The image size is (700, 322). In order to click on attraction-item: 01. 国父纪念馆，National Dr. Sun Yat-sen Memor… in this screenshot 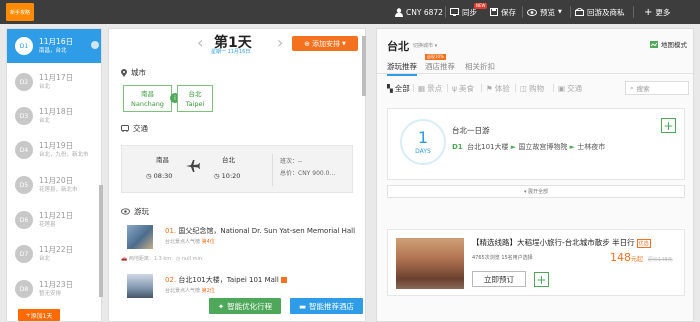, I will do `click(238, 240)`.